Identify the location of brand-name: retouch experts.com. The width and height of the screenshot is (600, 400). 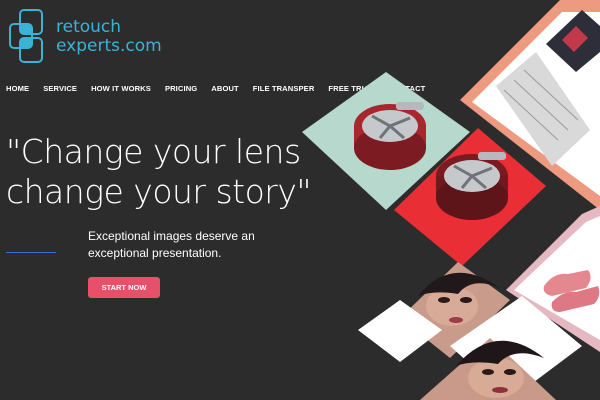
(109, 37).